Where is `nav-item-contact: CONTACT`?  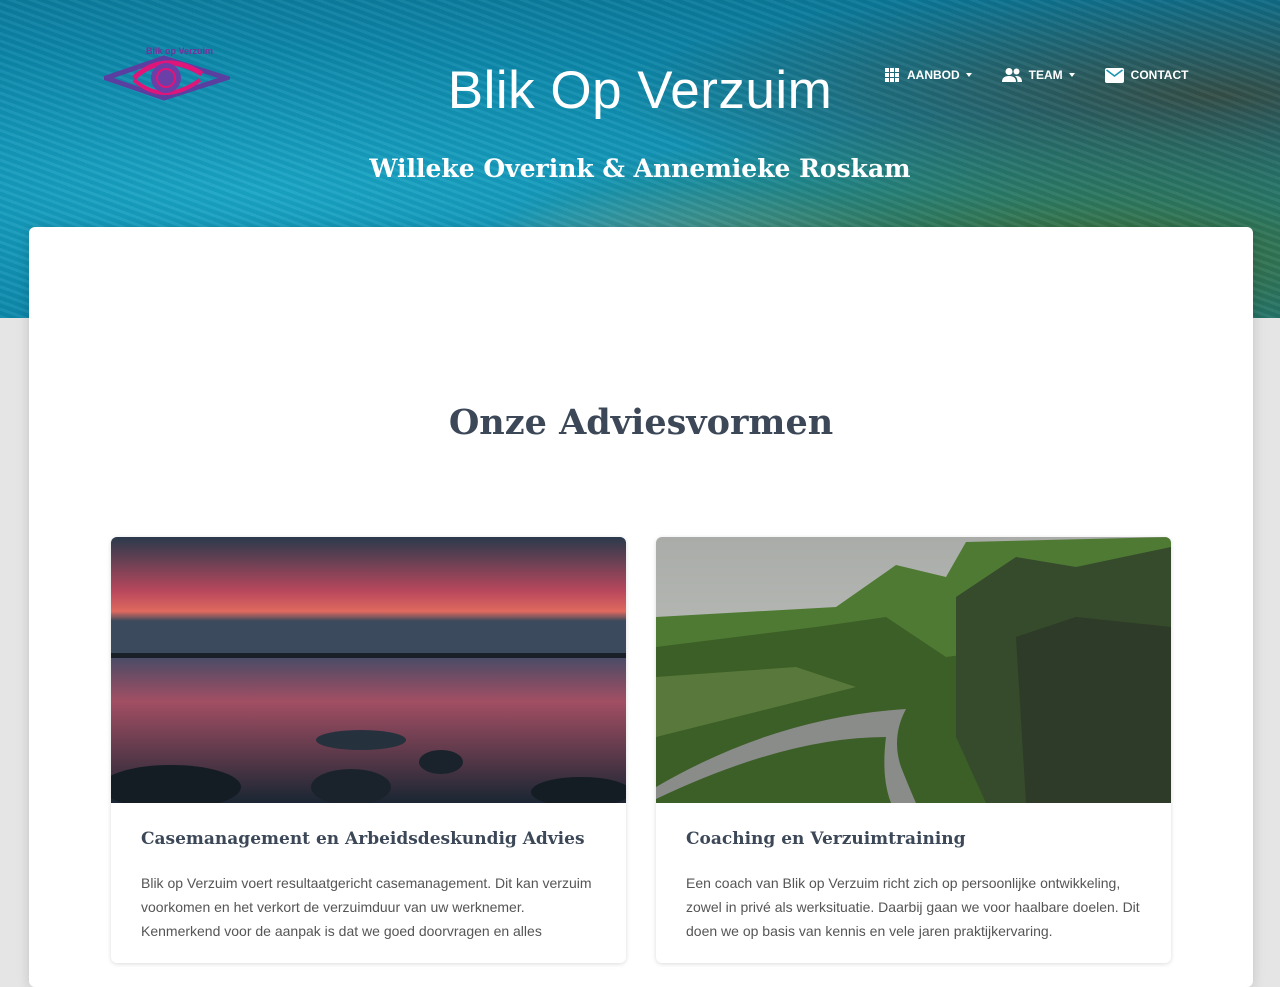 nav-item-contact: CONTACT is located at coordinates (1146, 75).